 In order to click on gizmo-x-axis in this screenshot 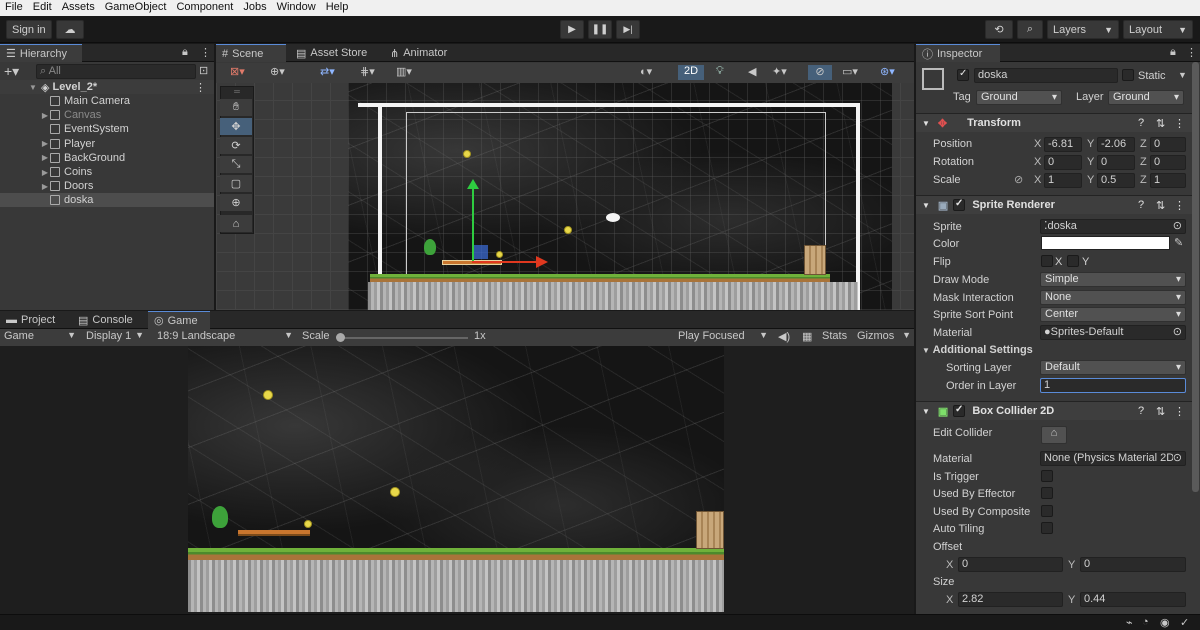, I will do `click(505, 262)`.